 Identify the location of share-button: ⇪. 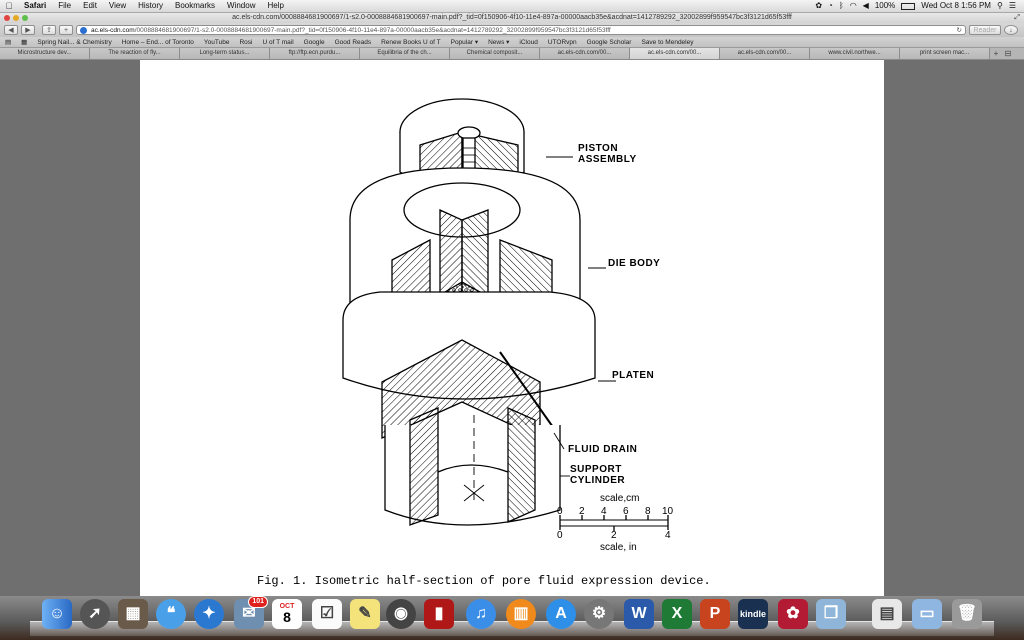
(49, 30).